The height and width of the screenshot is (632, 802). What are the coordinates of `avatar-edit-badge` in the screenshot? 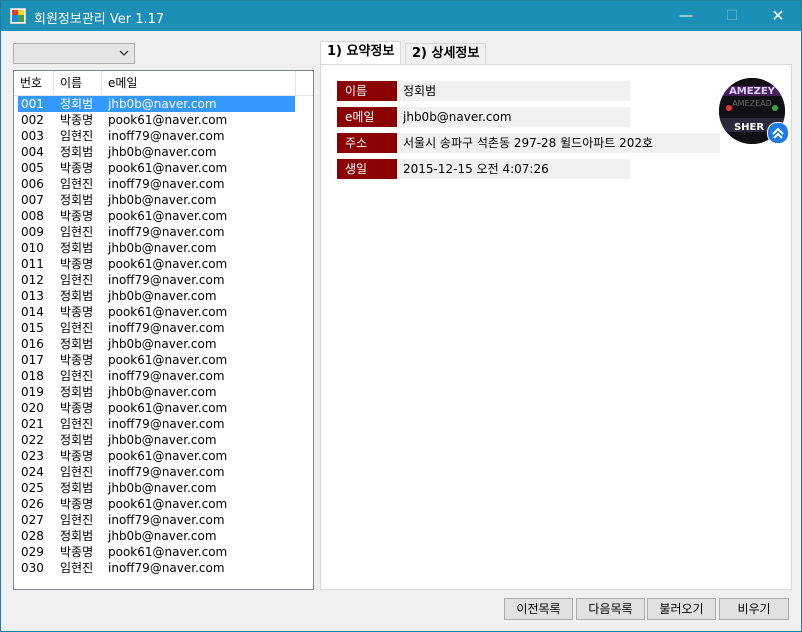 It's located at (778, 133).